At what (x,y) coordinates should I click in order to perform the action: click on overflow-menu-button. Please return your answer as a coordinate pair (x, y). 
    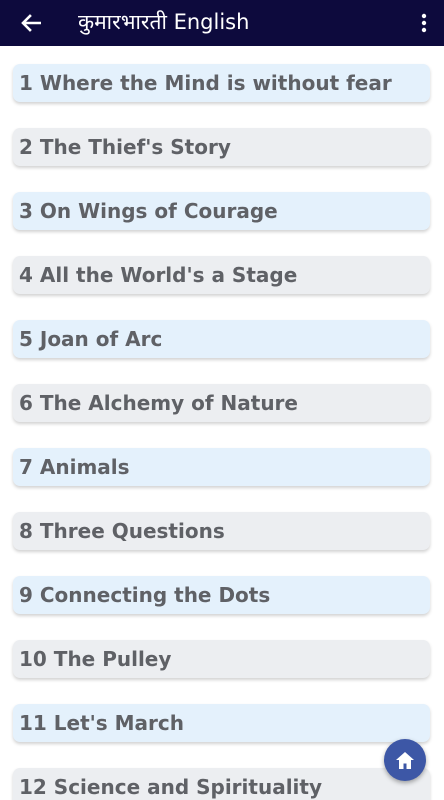
    Looking at the image, I should click on (424, 23).